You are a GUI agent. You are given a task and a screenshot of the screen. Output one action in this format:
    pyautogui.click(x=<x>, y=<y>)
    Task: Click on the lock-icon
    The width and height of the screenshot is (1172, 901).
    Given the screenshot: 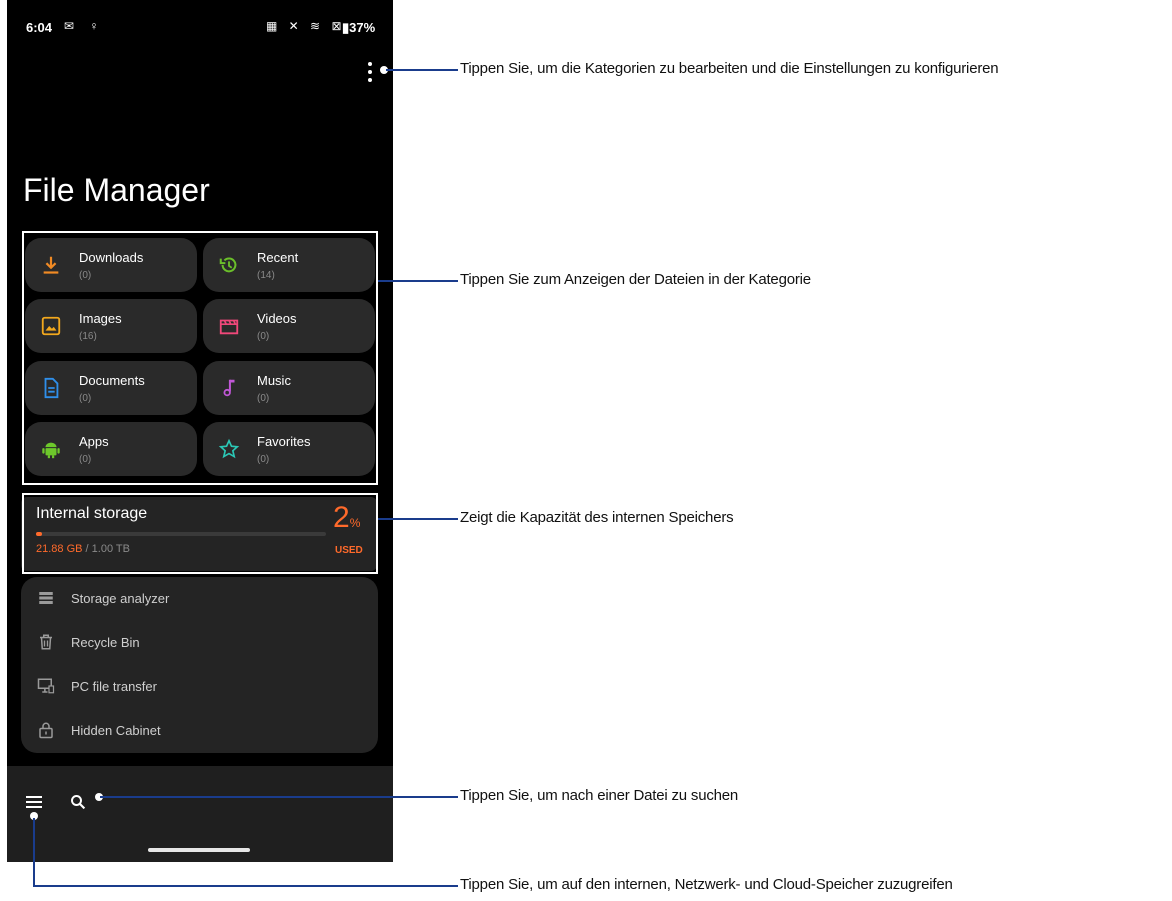 What is the action you would take?
    pyautogui.click(x=46, y=730)
    